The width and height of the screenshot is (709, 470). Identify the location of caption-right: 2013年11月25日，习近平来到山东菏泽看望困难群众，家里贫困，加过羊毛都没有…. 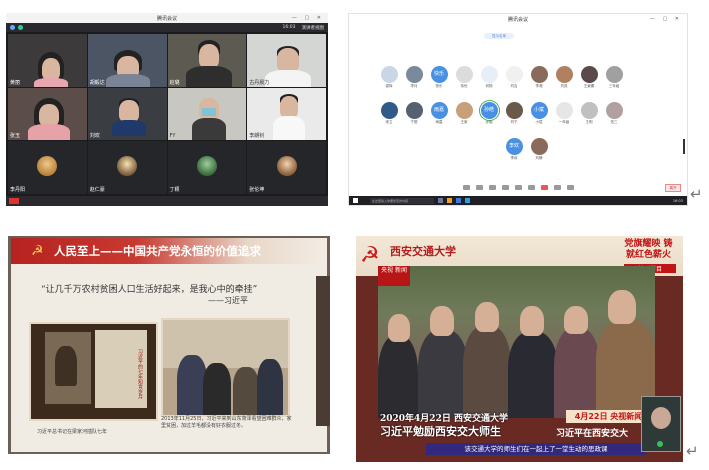
(226, 422).